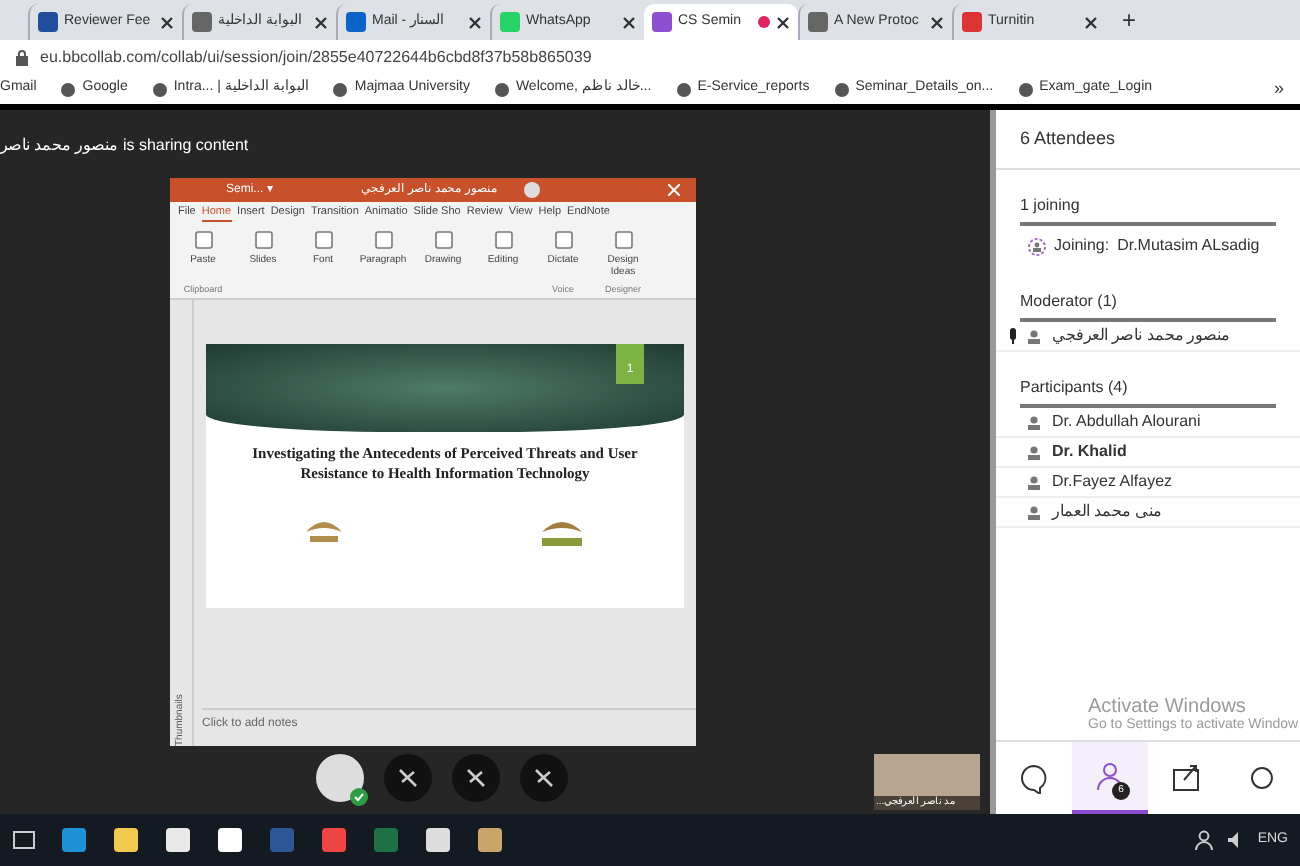 This screenshot has height=866, width=1300. I want to click on attendee-name: منى محمد العمار, so click(1106, 512).